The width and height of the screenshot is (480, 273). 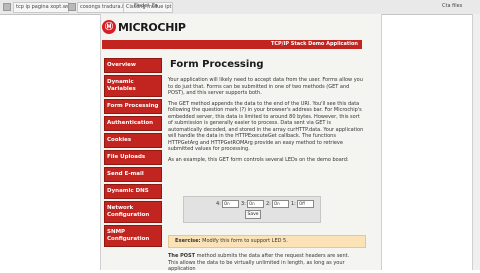 I want to click on logo-text: MICROCHIP, so click(x=152, y=27).